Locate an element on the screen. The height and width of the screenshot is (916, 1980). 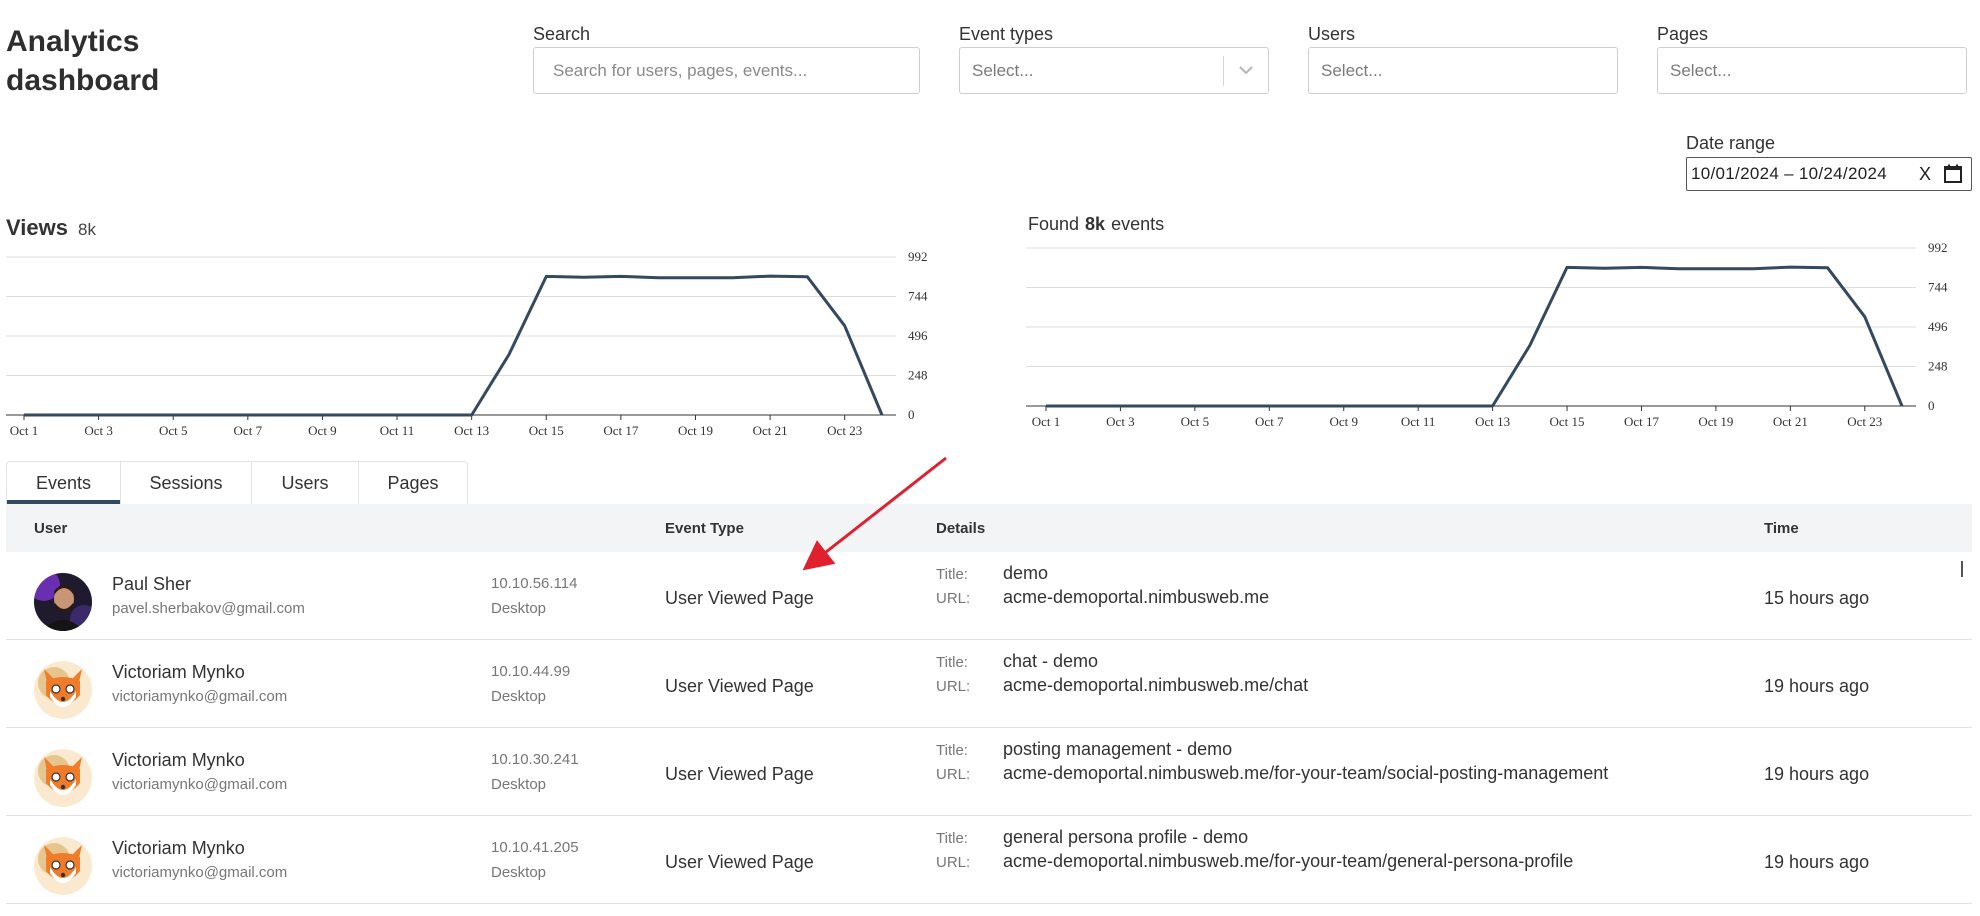
search-input is located at coordinates (726, 70).